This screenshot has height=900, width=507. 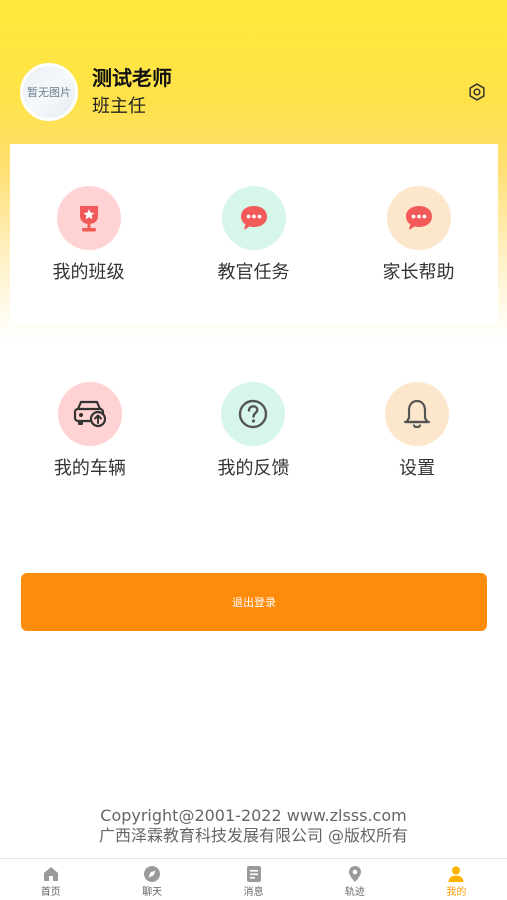 What do you see at coordinates (90, 431) in the screenshot?
I see `menu-item-my-vehicle: 我的车辆` at bounding box center [90, 431].